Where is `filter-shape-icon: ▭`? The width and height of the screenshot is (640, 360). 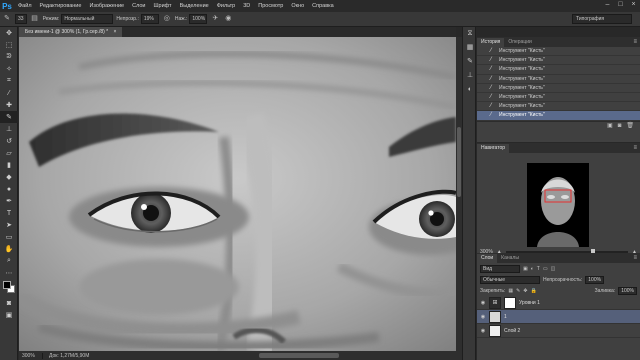 filter-shape-icon: ▭ is located at coordinates (545, 269).